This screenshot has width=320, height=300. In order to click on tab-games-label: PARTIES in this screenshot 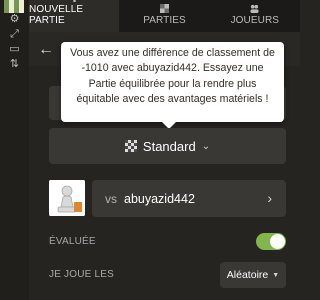, I will do `click(164, 20)`.